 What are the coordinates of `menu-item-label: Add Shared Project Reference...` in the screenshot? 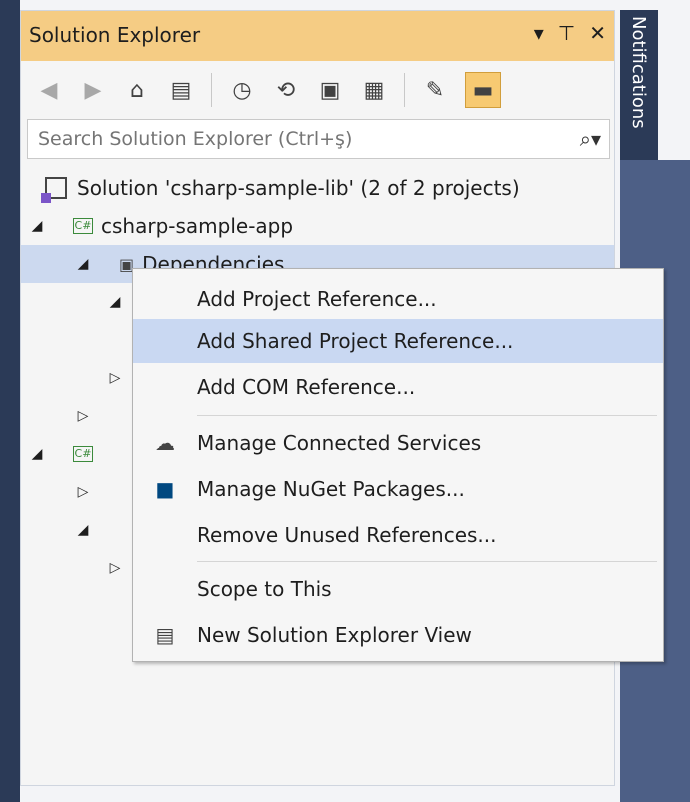 It's located at (355, 341).